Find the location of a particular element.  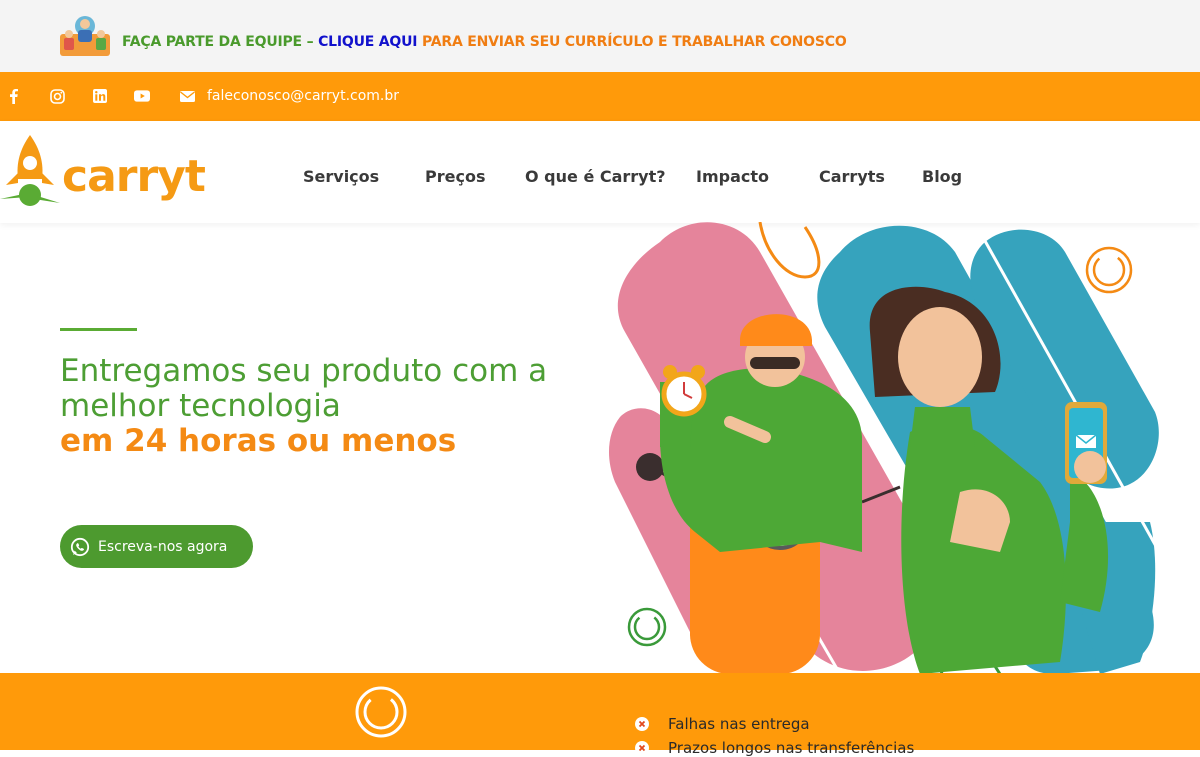

facebook-icon is located at coordinates (14, 96).